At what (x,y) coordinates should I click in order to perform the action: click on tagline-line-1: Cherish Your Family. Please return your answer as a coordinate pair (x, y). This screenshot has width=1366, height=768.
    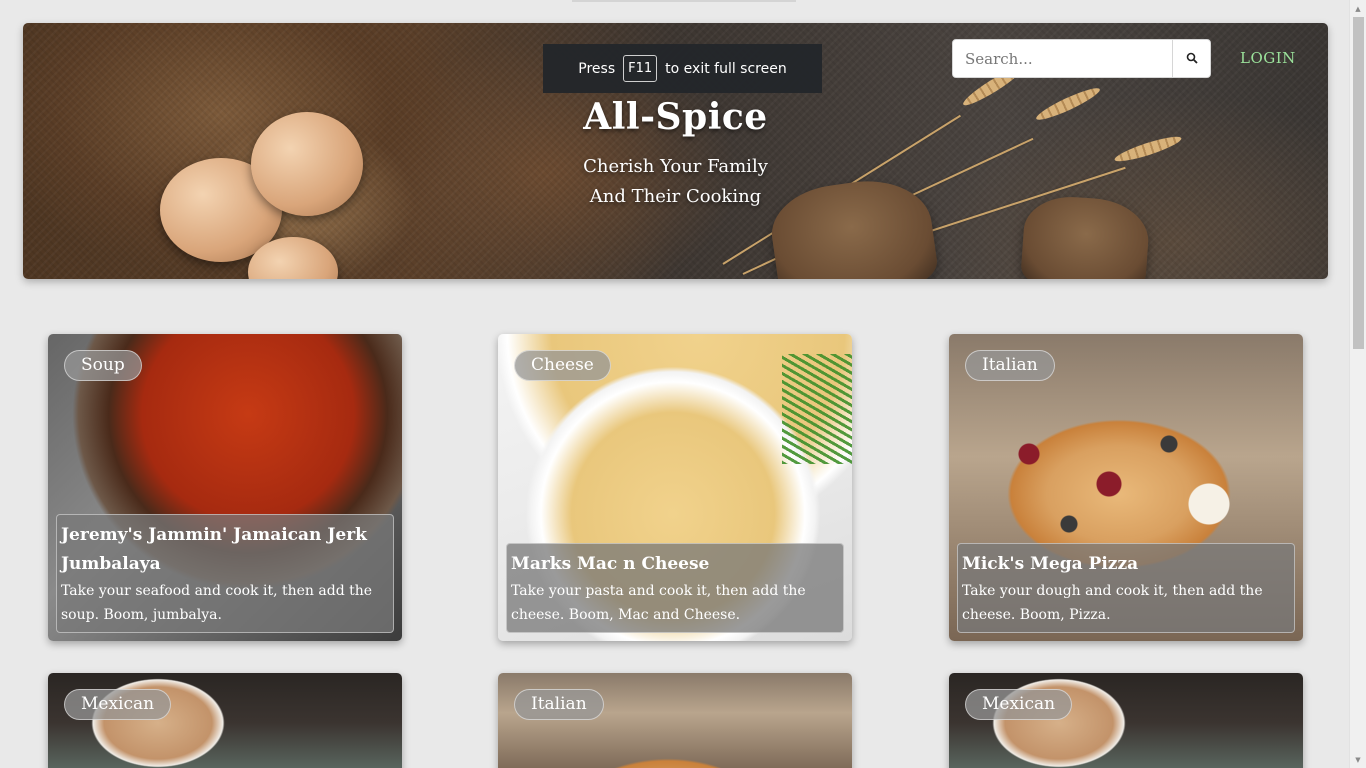
    Looking at the image, I should click on (675, 166).